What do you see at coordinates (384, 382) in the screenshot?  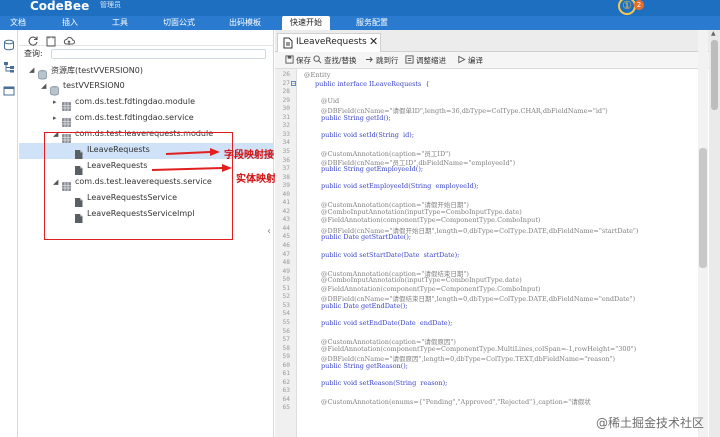 I see `code-line: public void setReason(String reason);` at bounding box center [384, 382].